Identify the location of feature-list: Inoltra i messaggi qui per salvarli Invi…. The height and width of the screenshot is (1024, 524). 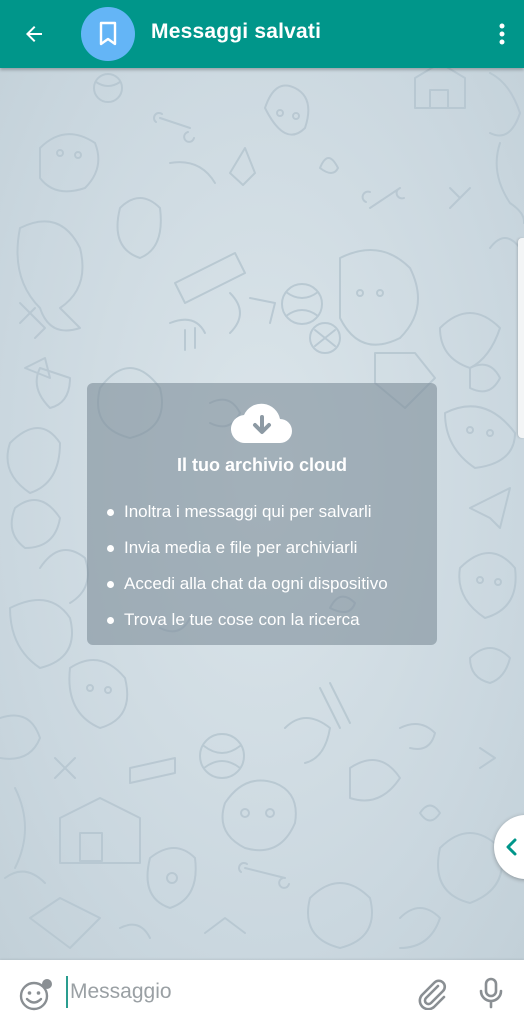
(246, 573).